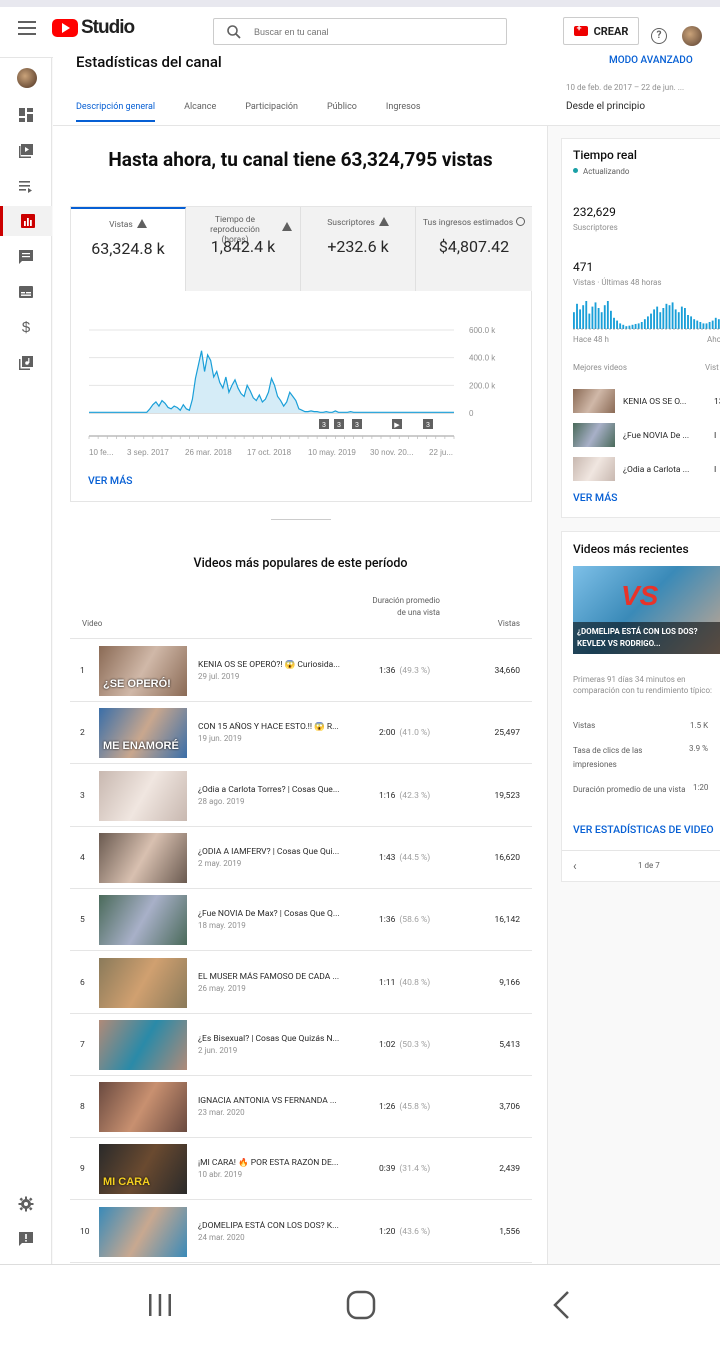  Describe the element at coordinates (116, 112) in the screenshot. I see `tab-overview: Descripción general` at that location.